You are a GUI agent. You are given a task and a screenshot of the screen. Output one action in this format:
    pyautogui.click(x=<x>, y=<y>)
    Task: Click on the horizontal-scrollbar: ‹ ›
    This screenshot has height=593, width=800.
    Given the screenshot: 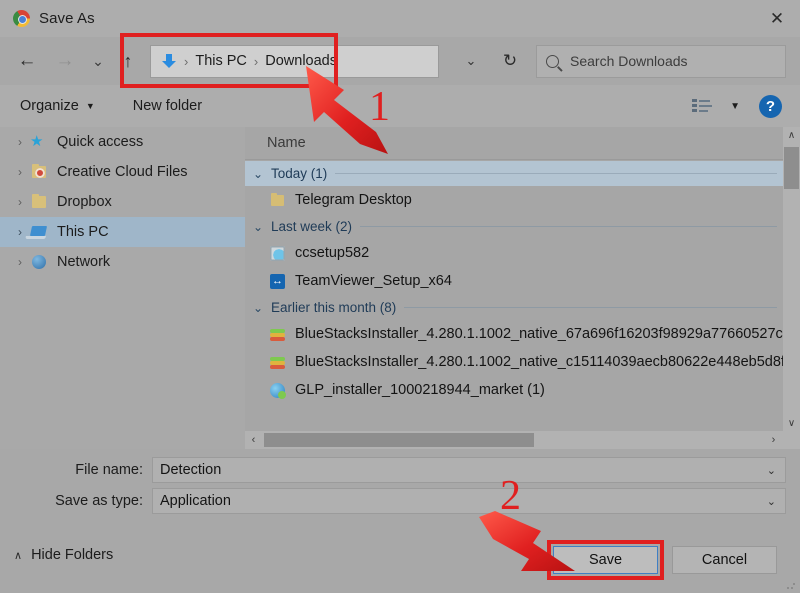 What is the action you would take?
    pyautogui.click(x=522, y=440)
    